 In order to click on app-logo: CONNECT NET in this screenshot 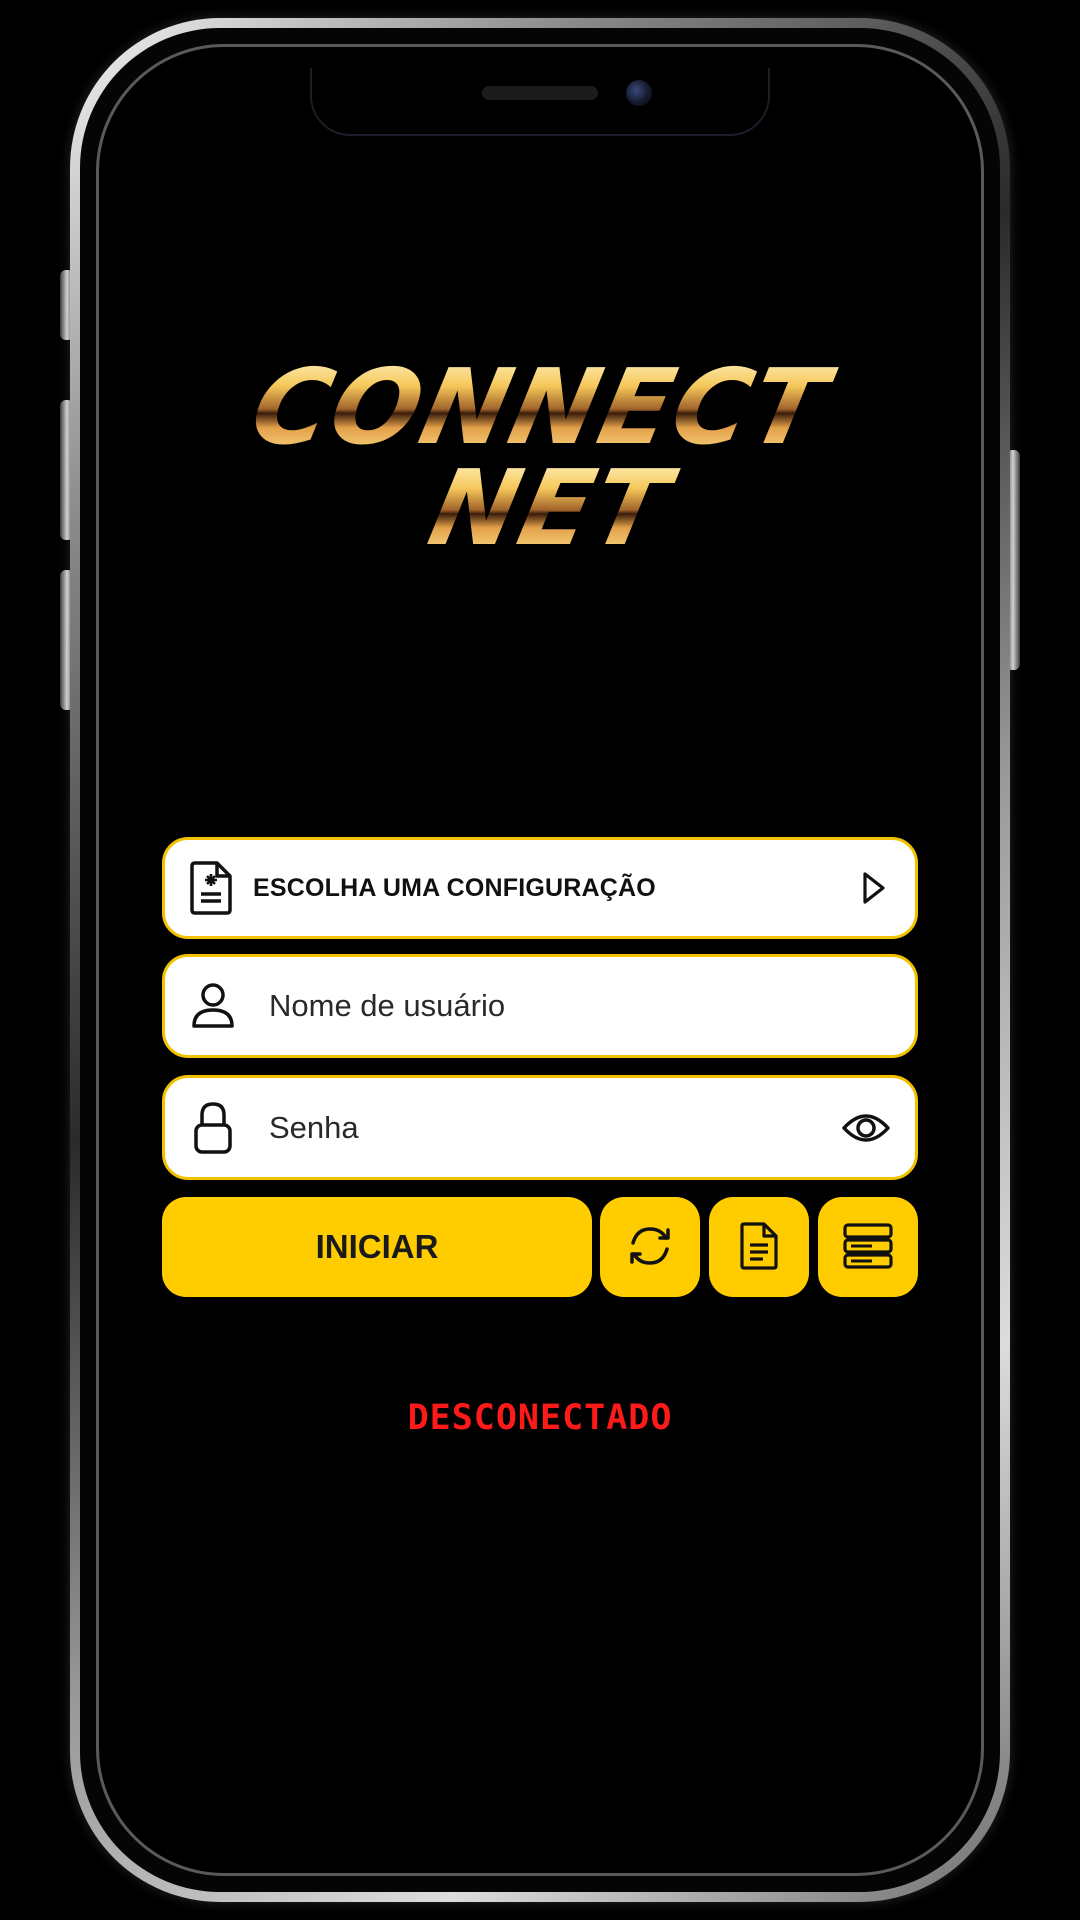, I will do `click(540, 457)`.